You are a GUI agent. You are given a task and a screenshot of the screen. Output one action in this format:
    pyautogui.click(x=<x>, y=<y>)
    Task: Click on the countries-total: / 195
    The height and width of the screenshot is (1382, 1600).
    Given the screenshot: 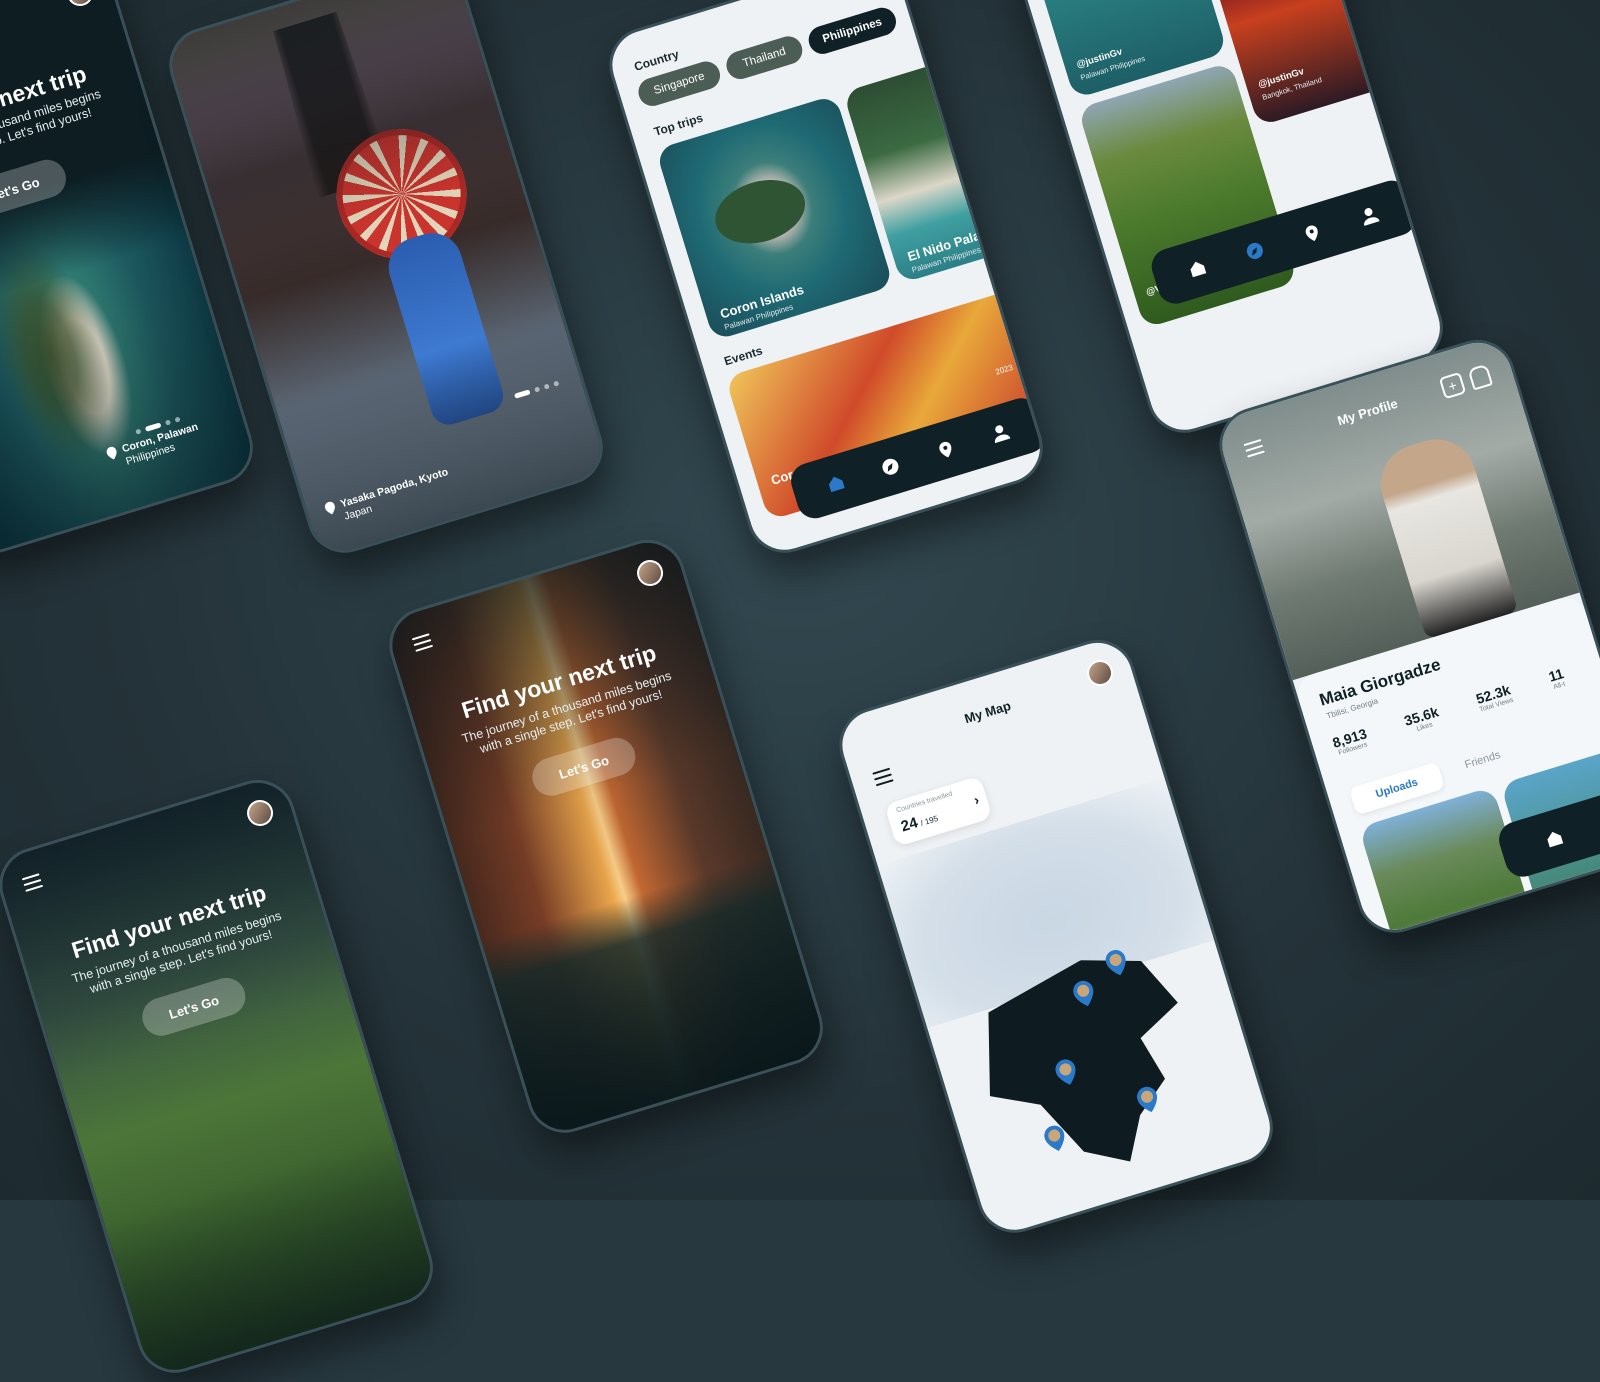 What is the action you would take?
    pyautogui.click(x=929, y=820)
    